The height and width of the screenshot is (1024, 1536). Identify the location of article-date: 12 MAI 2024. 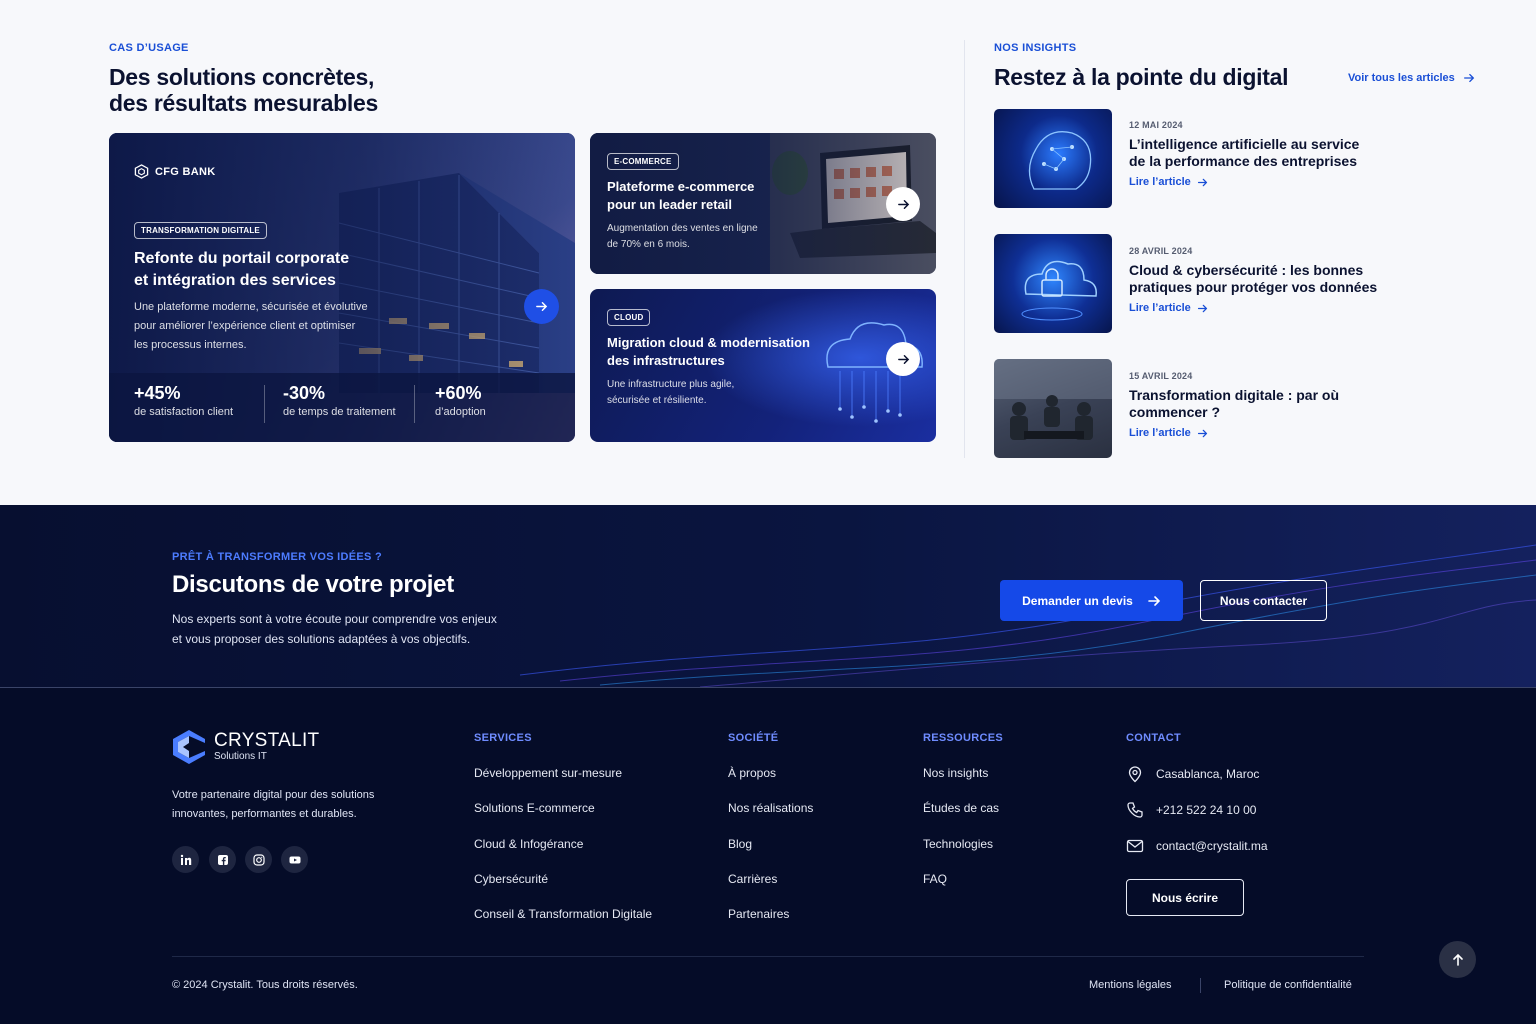
(1156, 125).